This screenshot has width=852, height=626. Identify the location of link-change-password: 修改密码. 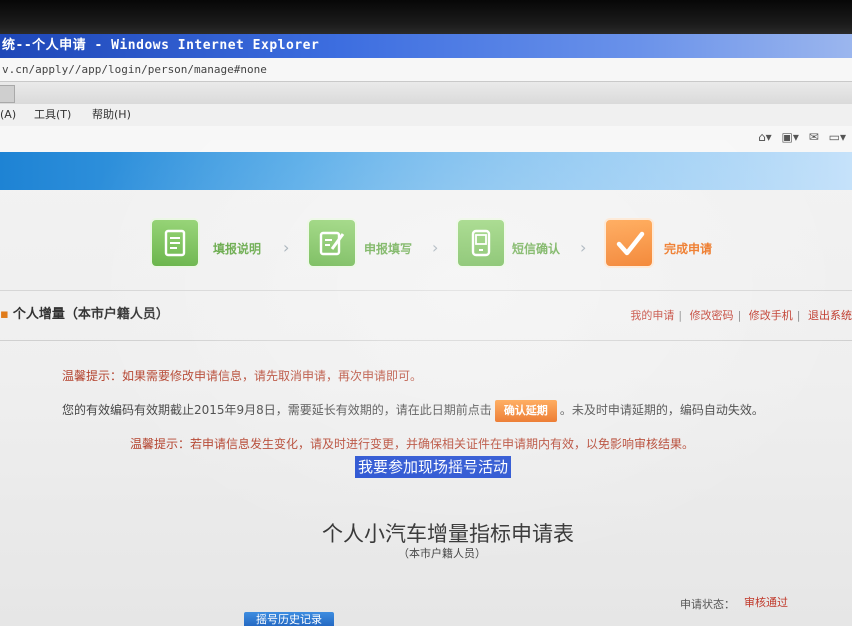
(712, 315).